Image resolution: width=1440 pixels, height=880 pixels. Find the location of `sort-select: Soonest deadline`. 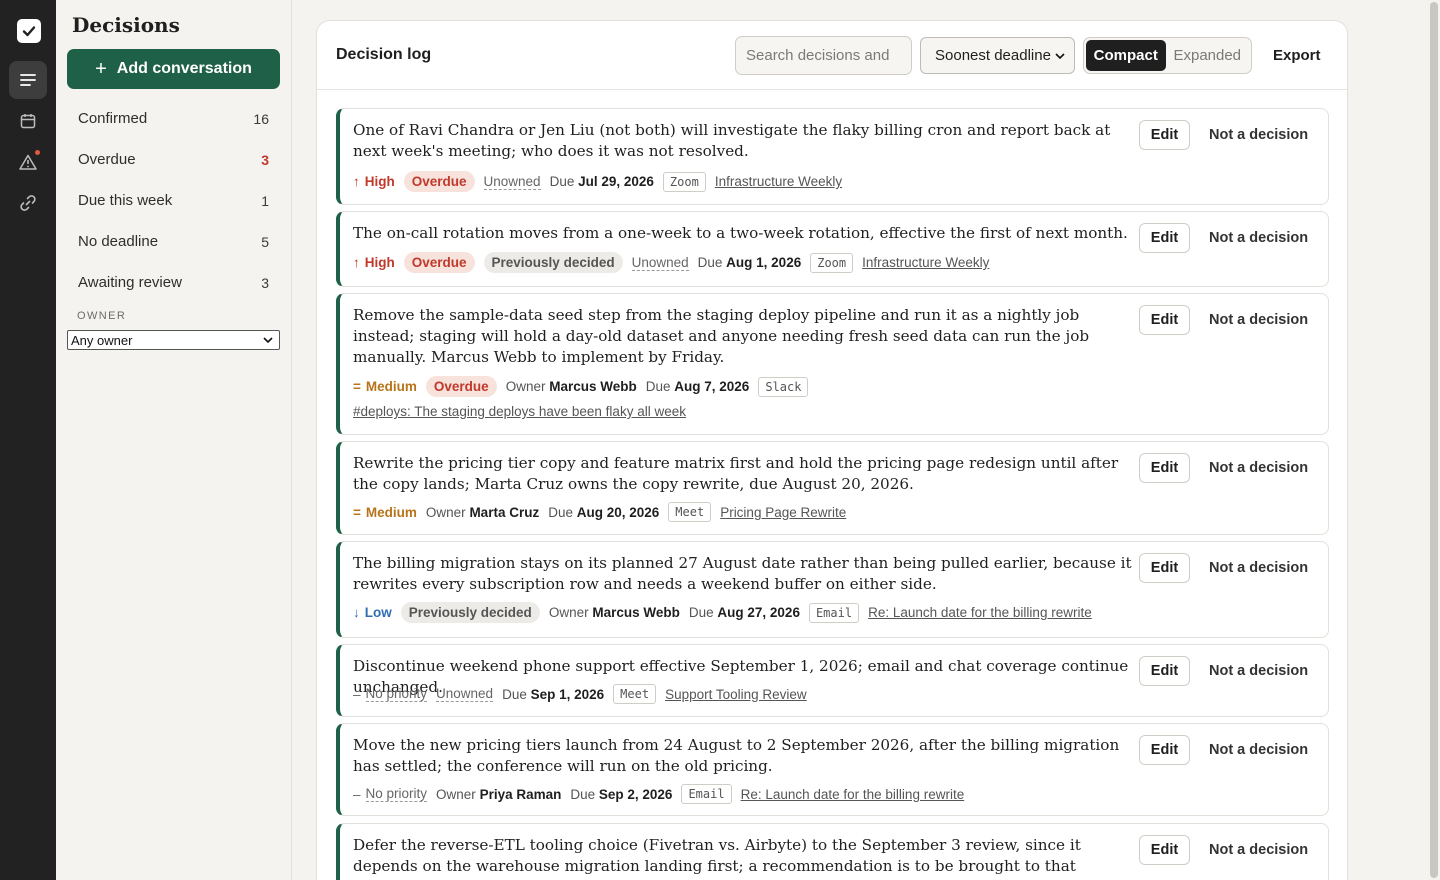

sort-select: Soonest deadline is located at coordinates (997, 55).